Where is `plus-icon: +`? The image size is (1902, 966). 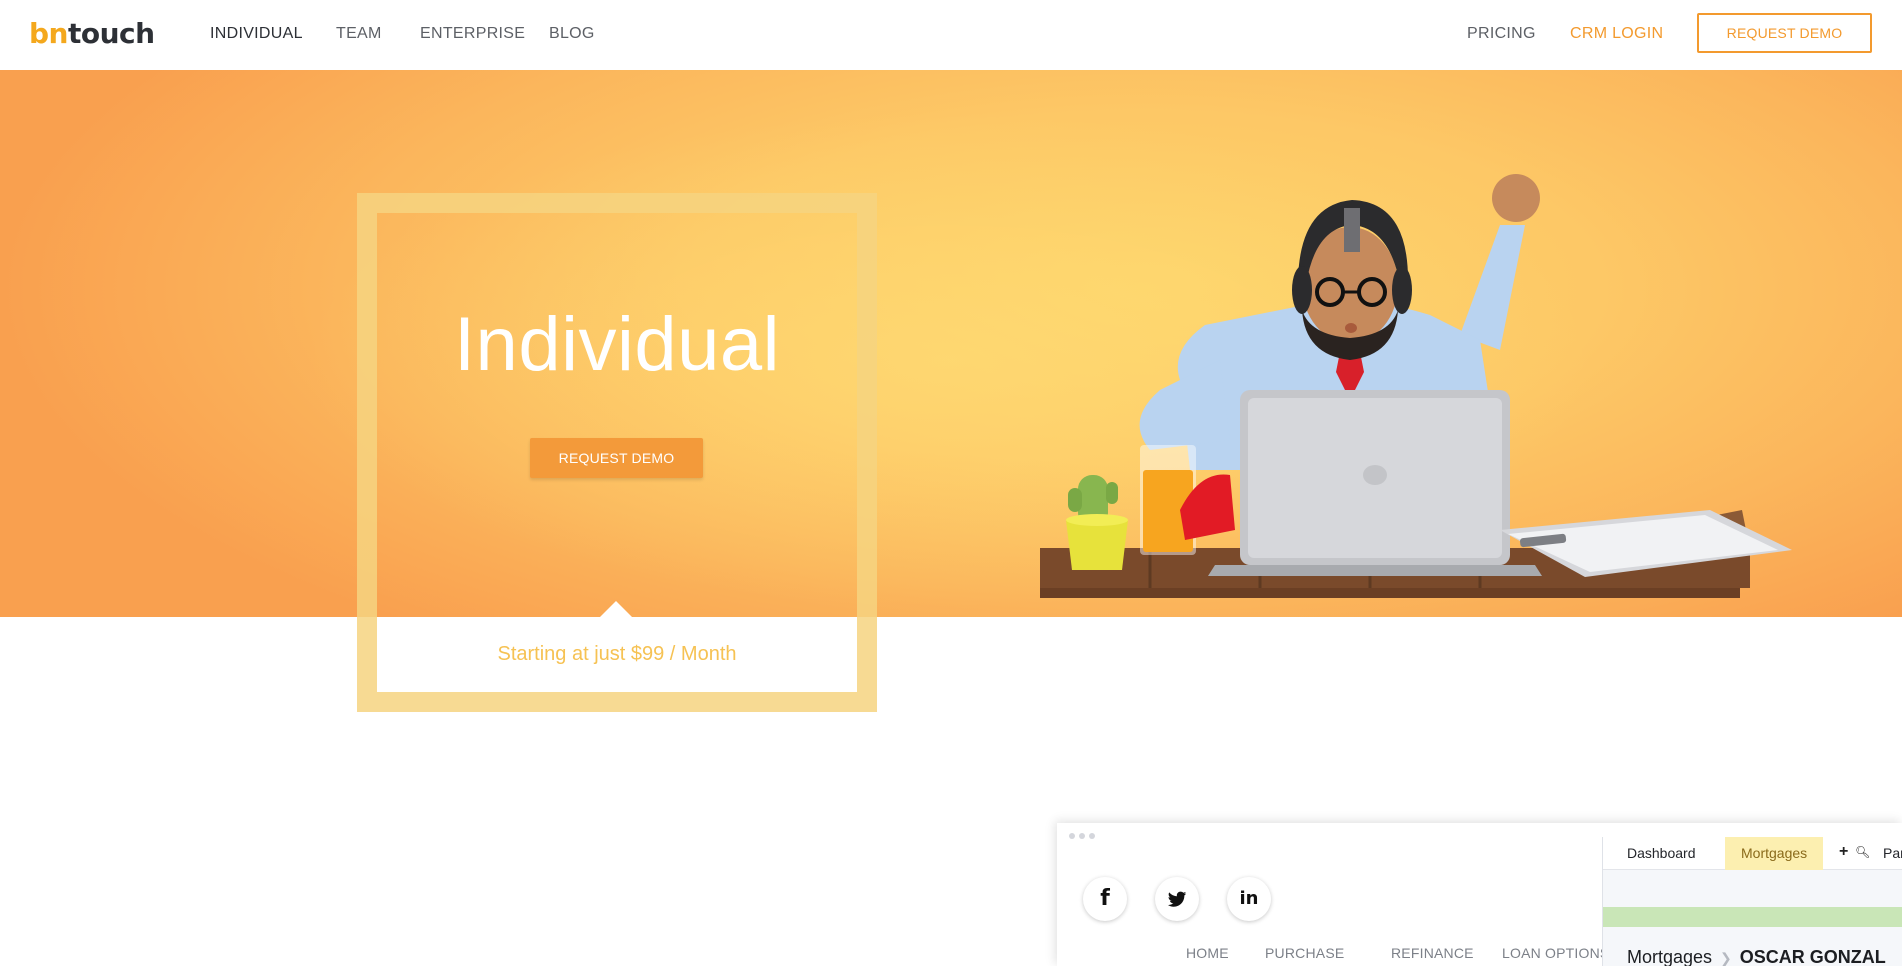 plus-icon: + is located at coordinates (1843, 852).